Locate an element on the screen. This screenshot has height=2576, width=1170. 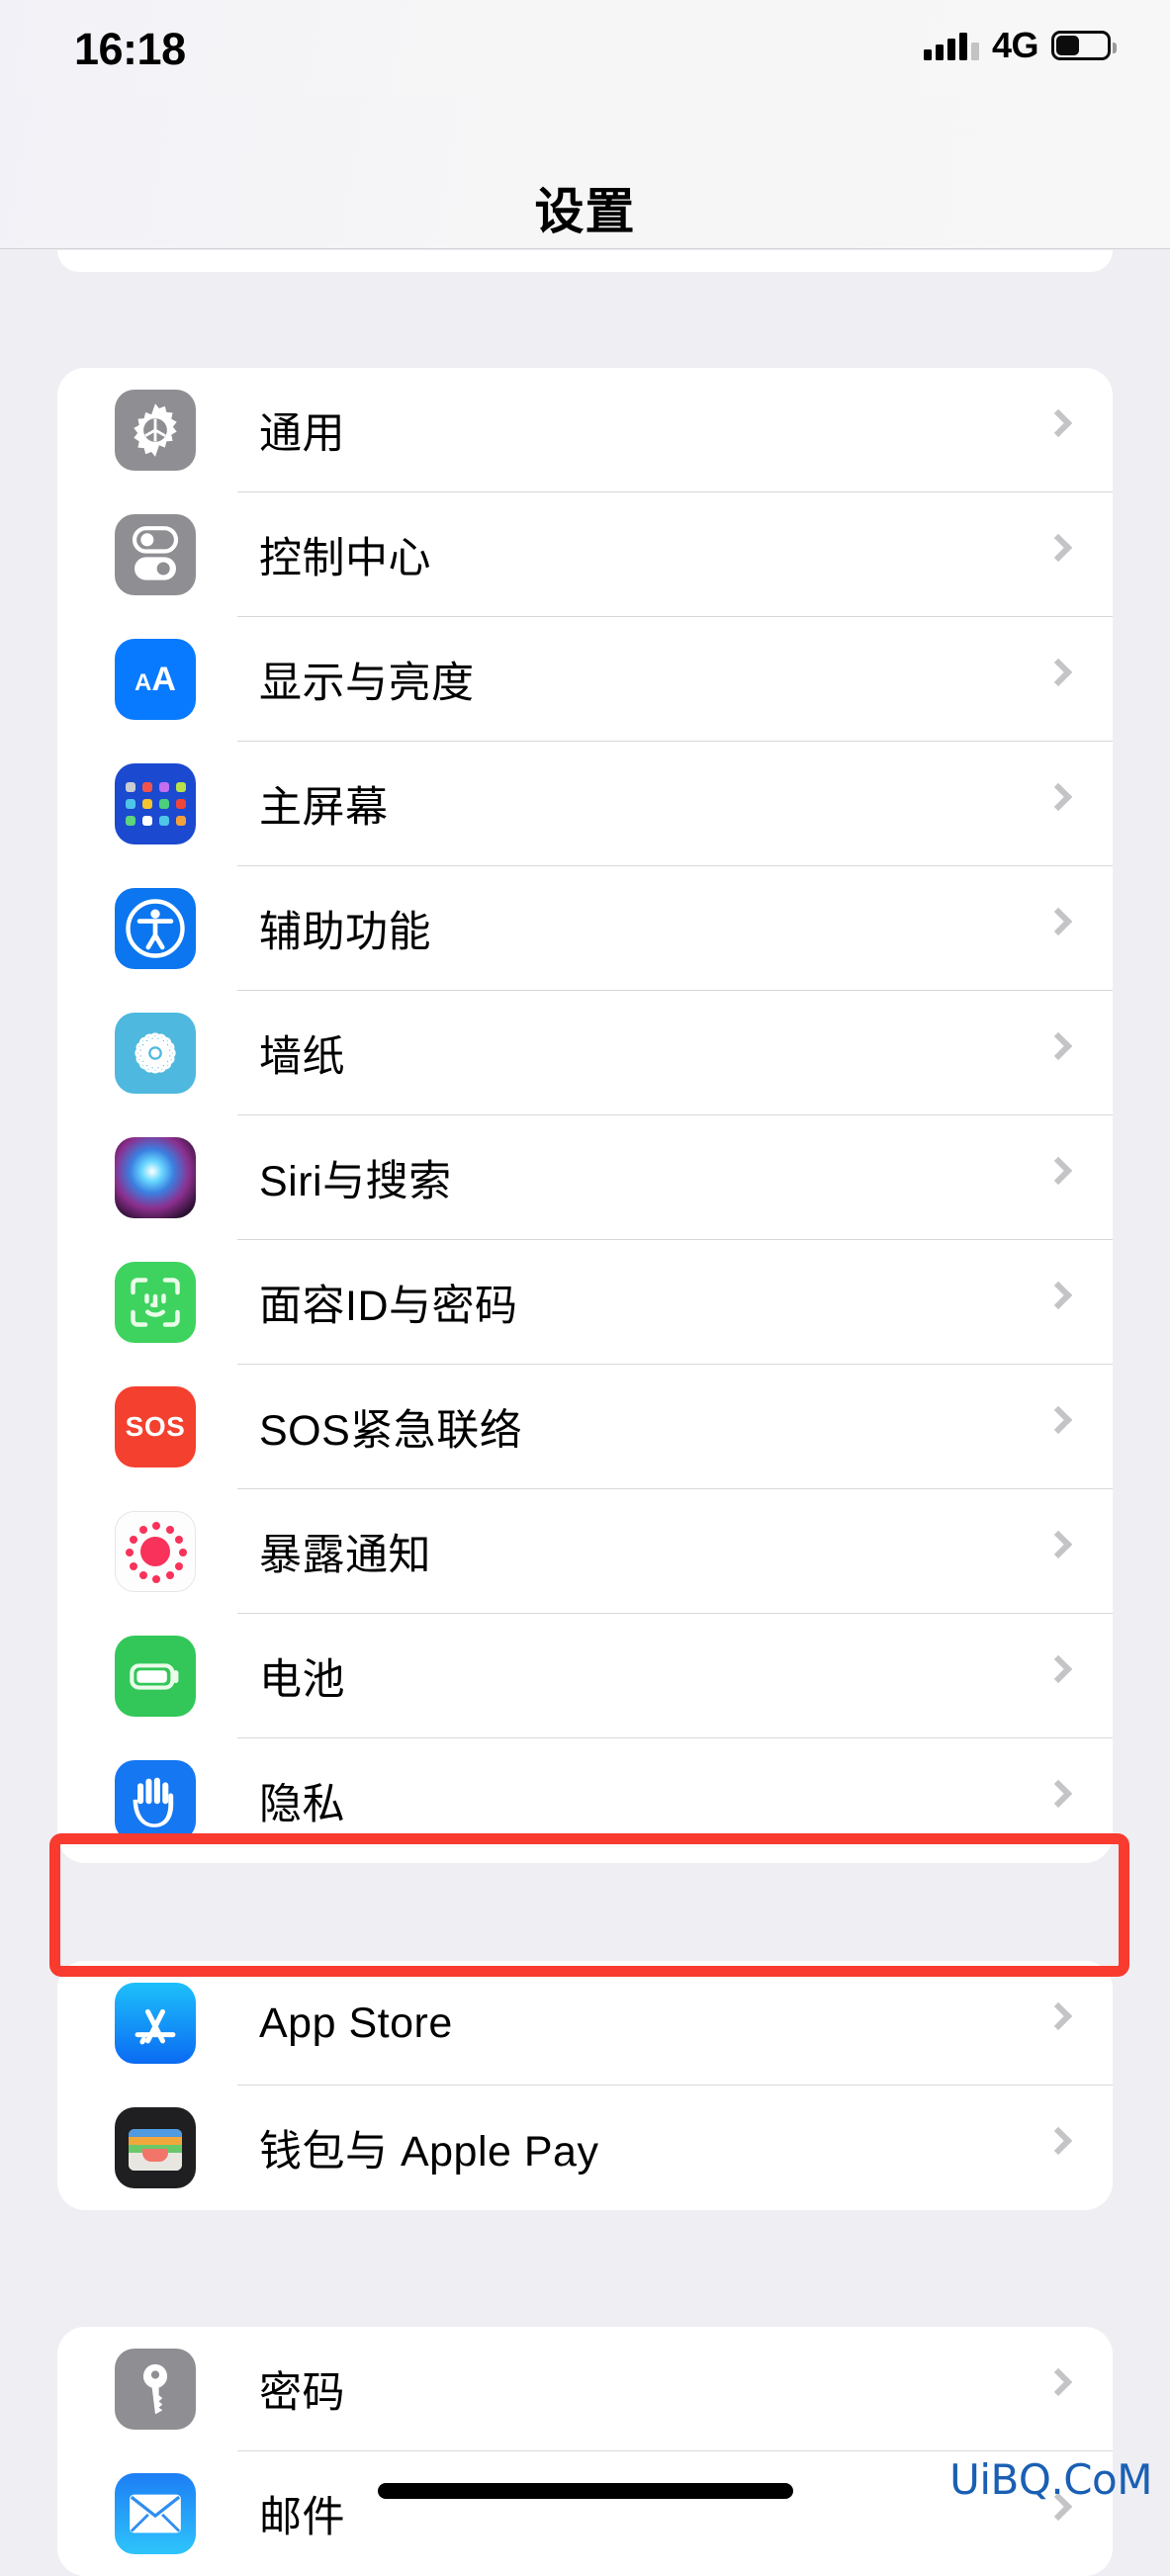
settings-row-label: App Store is located at coordinates (356, 2023).